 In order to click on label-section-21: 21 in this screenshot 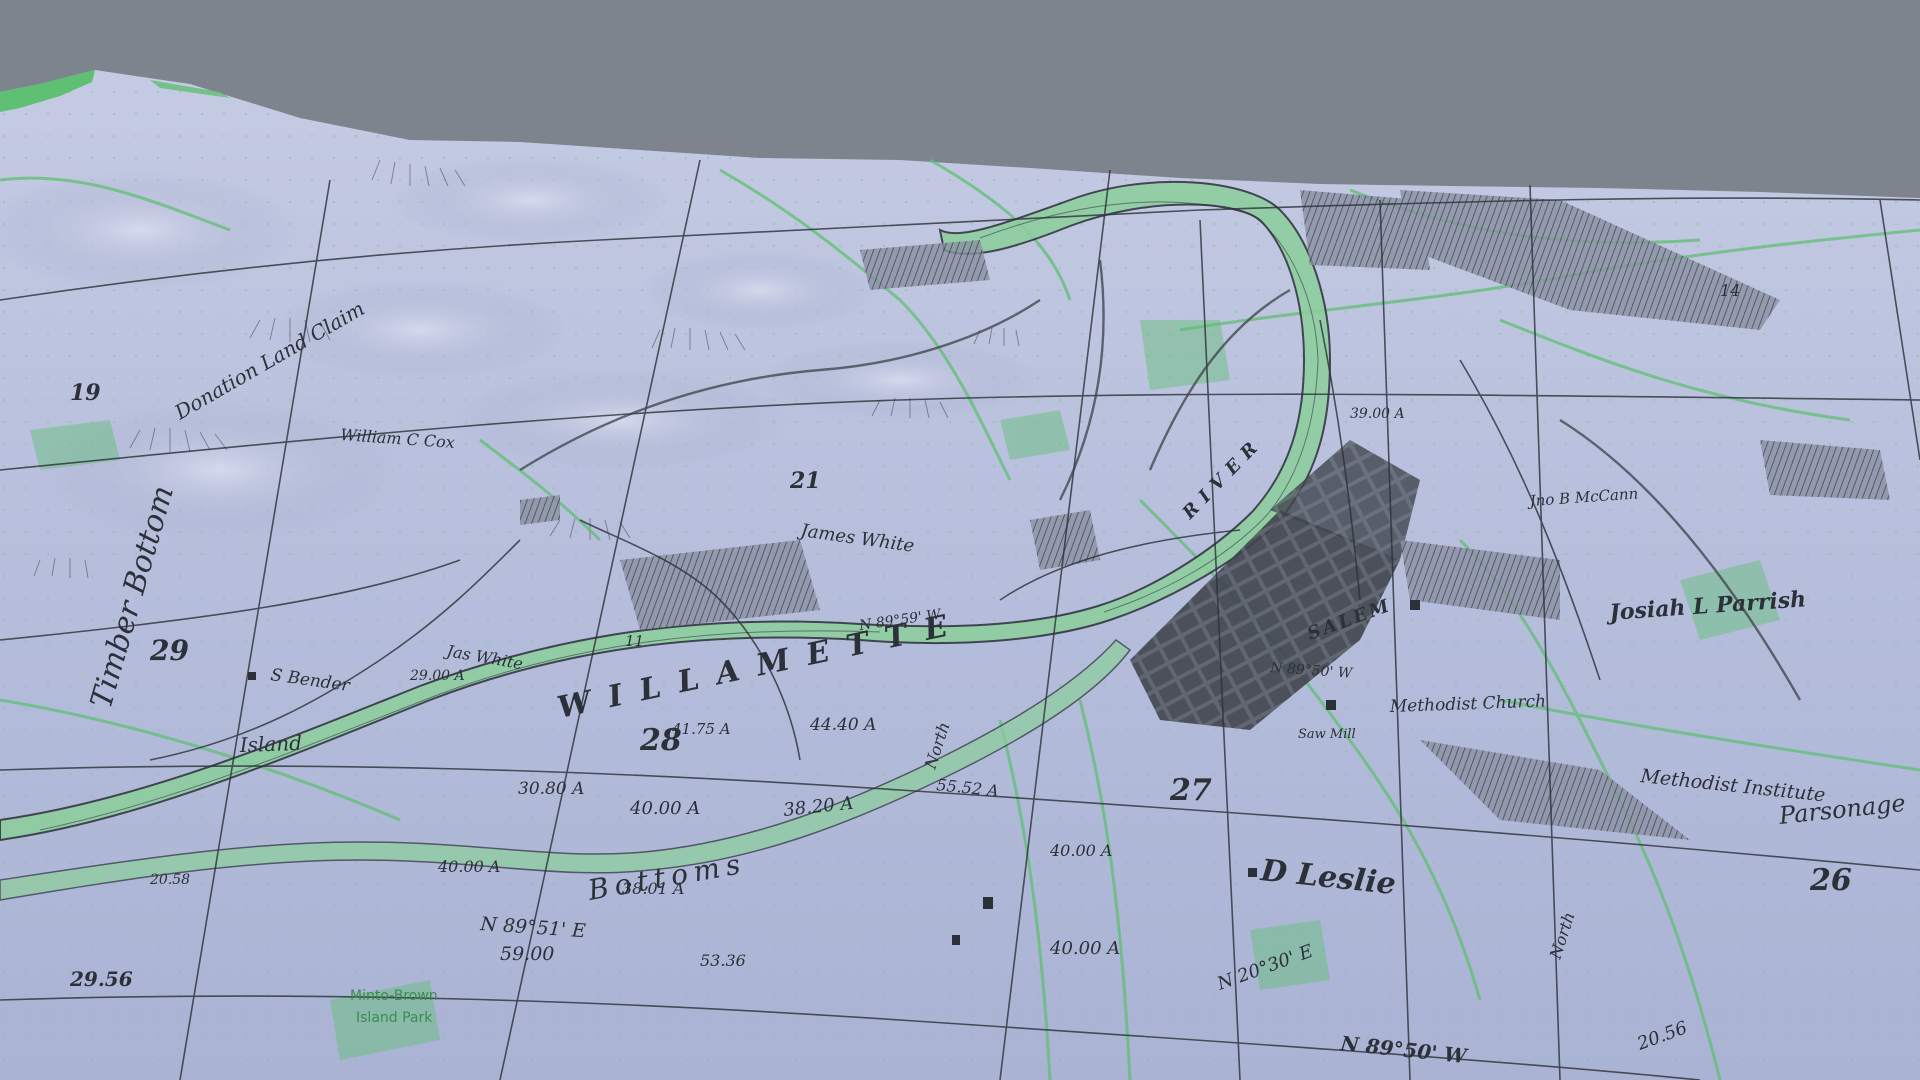, I will do `click(805, 481)`.